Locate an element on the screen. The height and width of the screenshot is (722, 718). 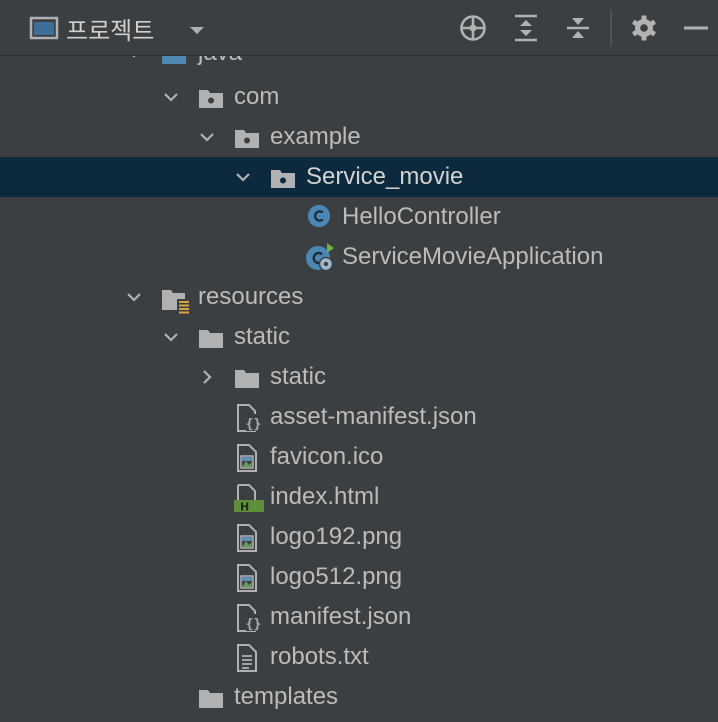
tree-node-label: asset-manifest.json is located at coordinates (373, 416).